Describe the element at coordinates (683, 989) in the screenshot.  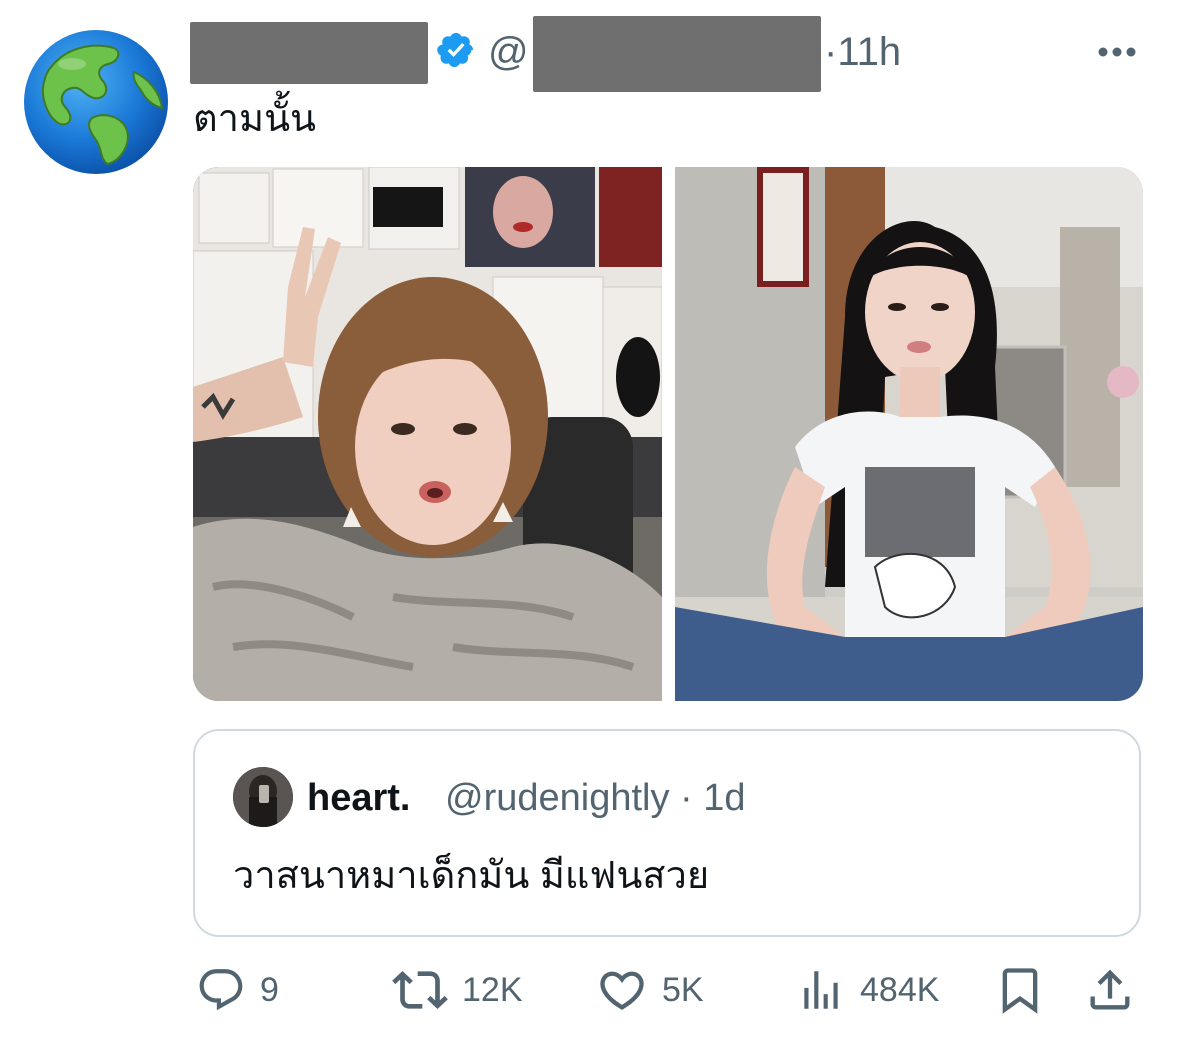
I see `like-count: 5K` at that location.